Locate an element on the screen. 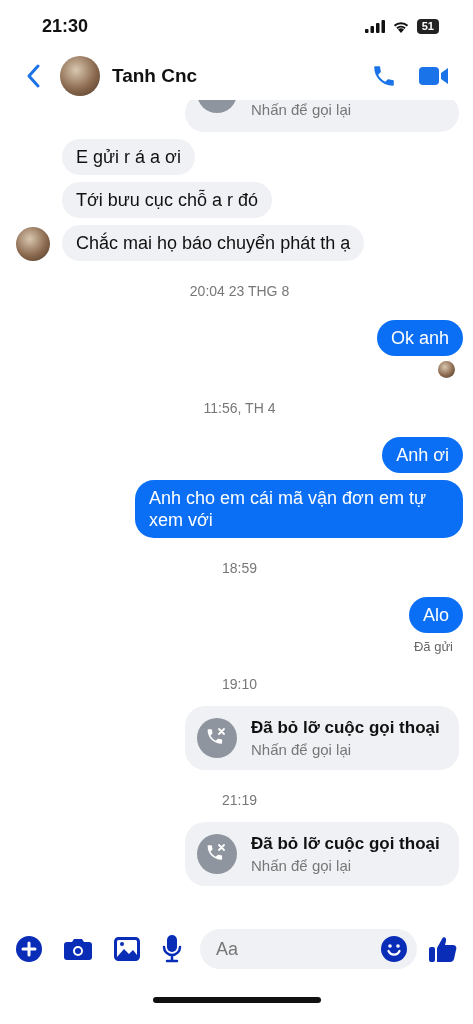 The height and width of the screenshot is (1024, 473). read-receipt-avatar is located at coordinates (446, 369).